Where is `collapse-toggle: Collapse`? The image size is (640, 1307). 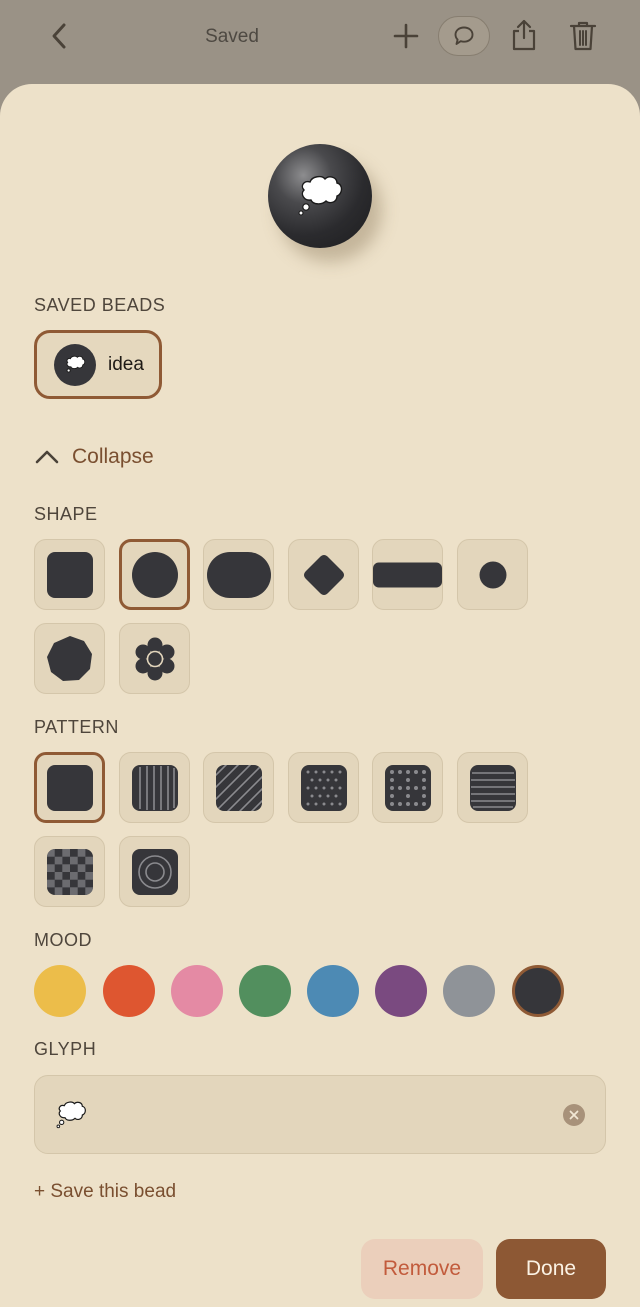
collapse-toggle: Collapse is located at coordinates (94, 457).